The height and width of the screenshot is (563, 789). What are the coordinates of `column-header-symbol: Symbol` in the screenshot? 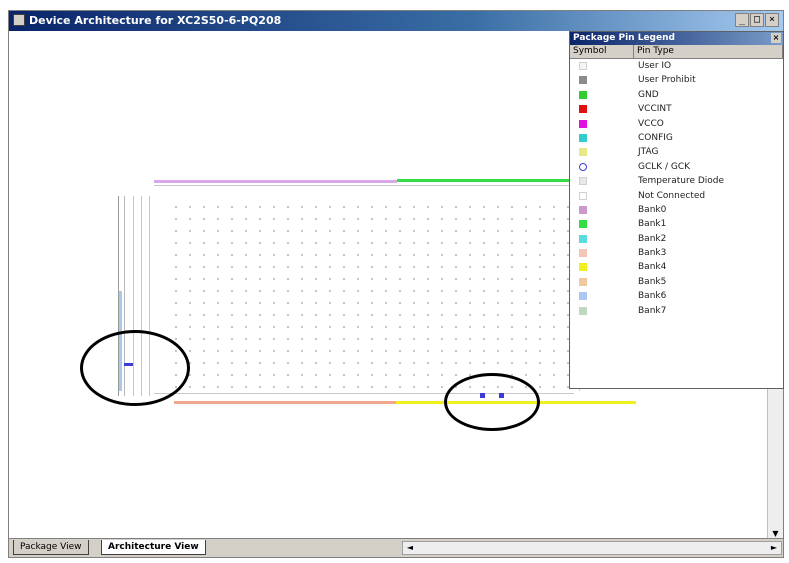 It's located at (602, 51).